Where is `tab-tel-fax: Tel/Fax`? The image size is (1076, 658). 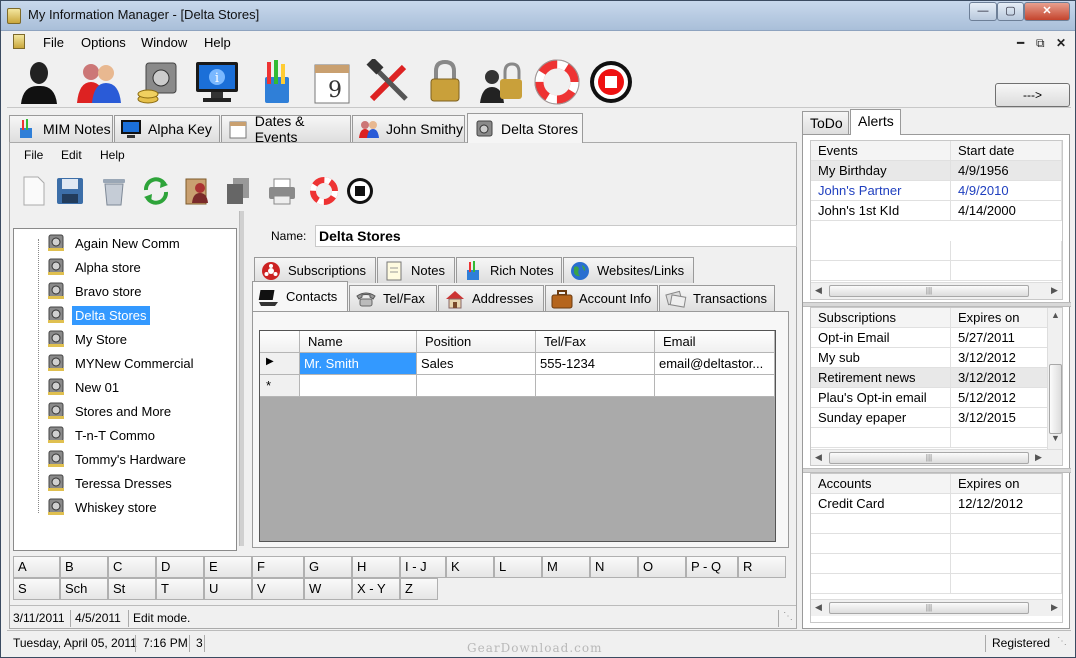 tab-tel-fax: Tel/Fax is located at coordinates (393, 298).